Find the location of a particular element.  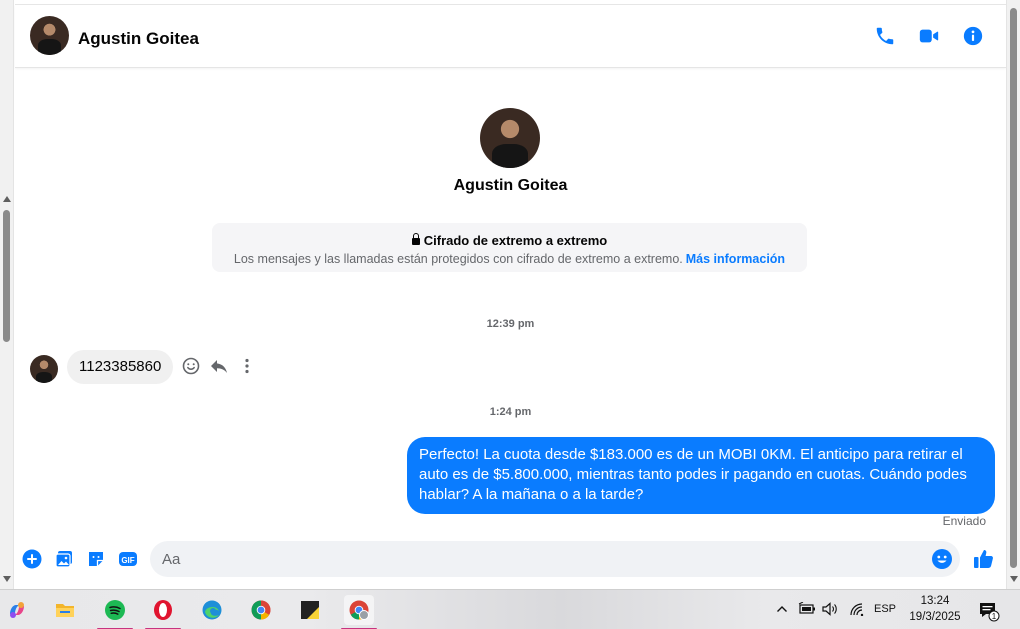

clock-date: 19/3/2025 is located at coordinates (935, 617).